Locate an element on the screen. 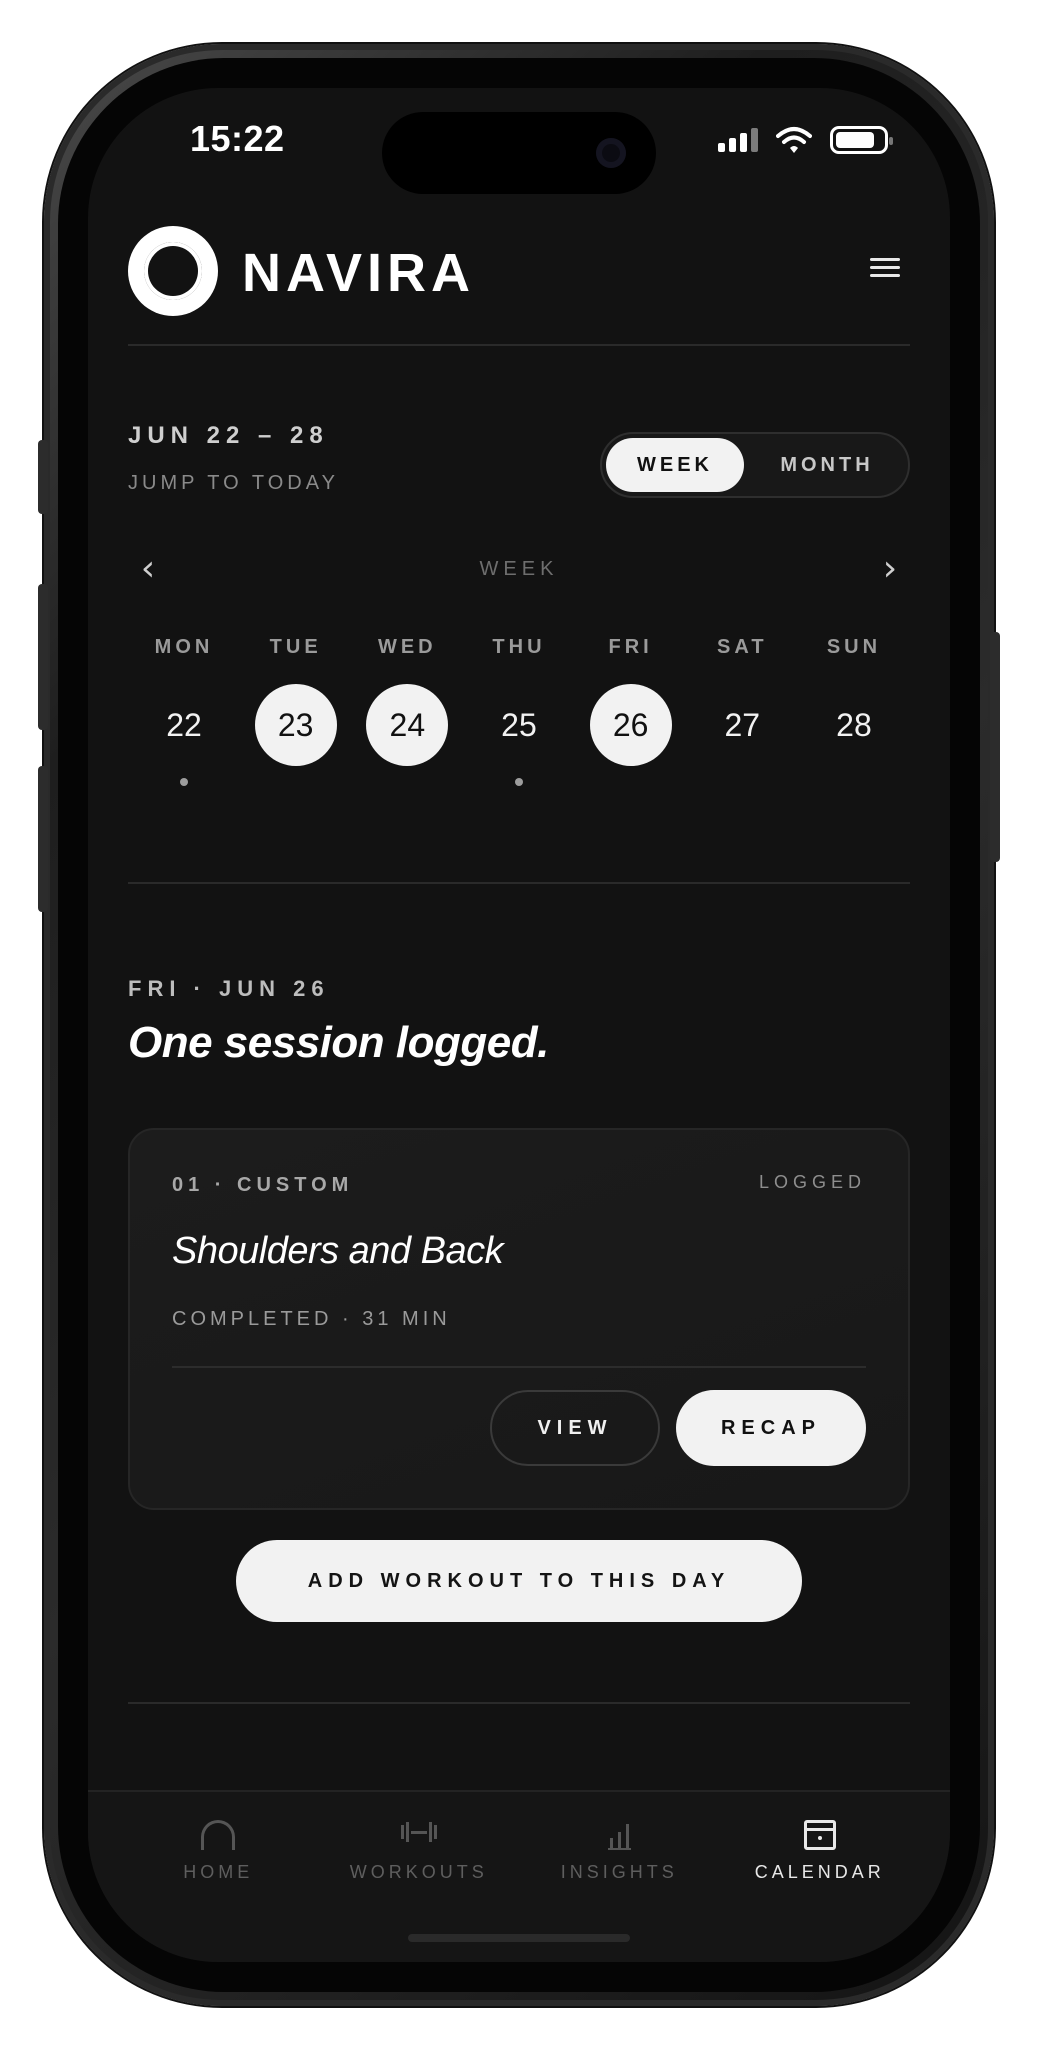  app-header: NAVIRA is located at coordinates (519, 286).